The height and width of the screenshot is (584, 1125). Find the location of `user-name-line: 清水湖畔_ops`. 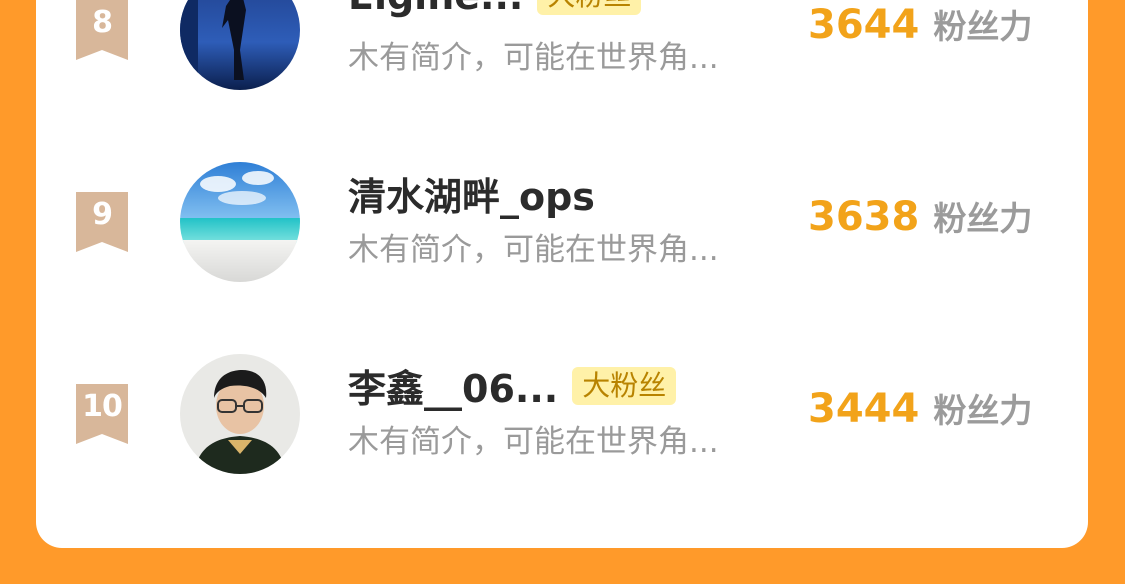

user-name-line: 清水湖畔_ops is located at coordinates (471, 193).